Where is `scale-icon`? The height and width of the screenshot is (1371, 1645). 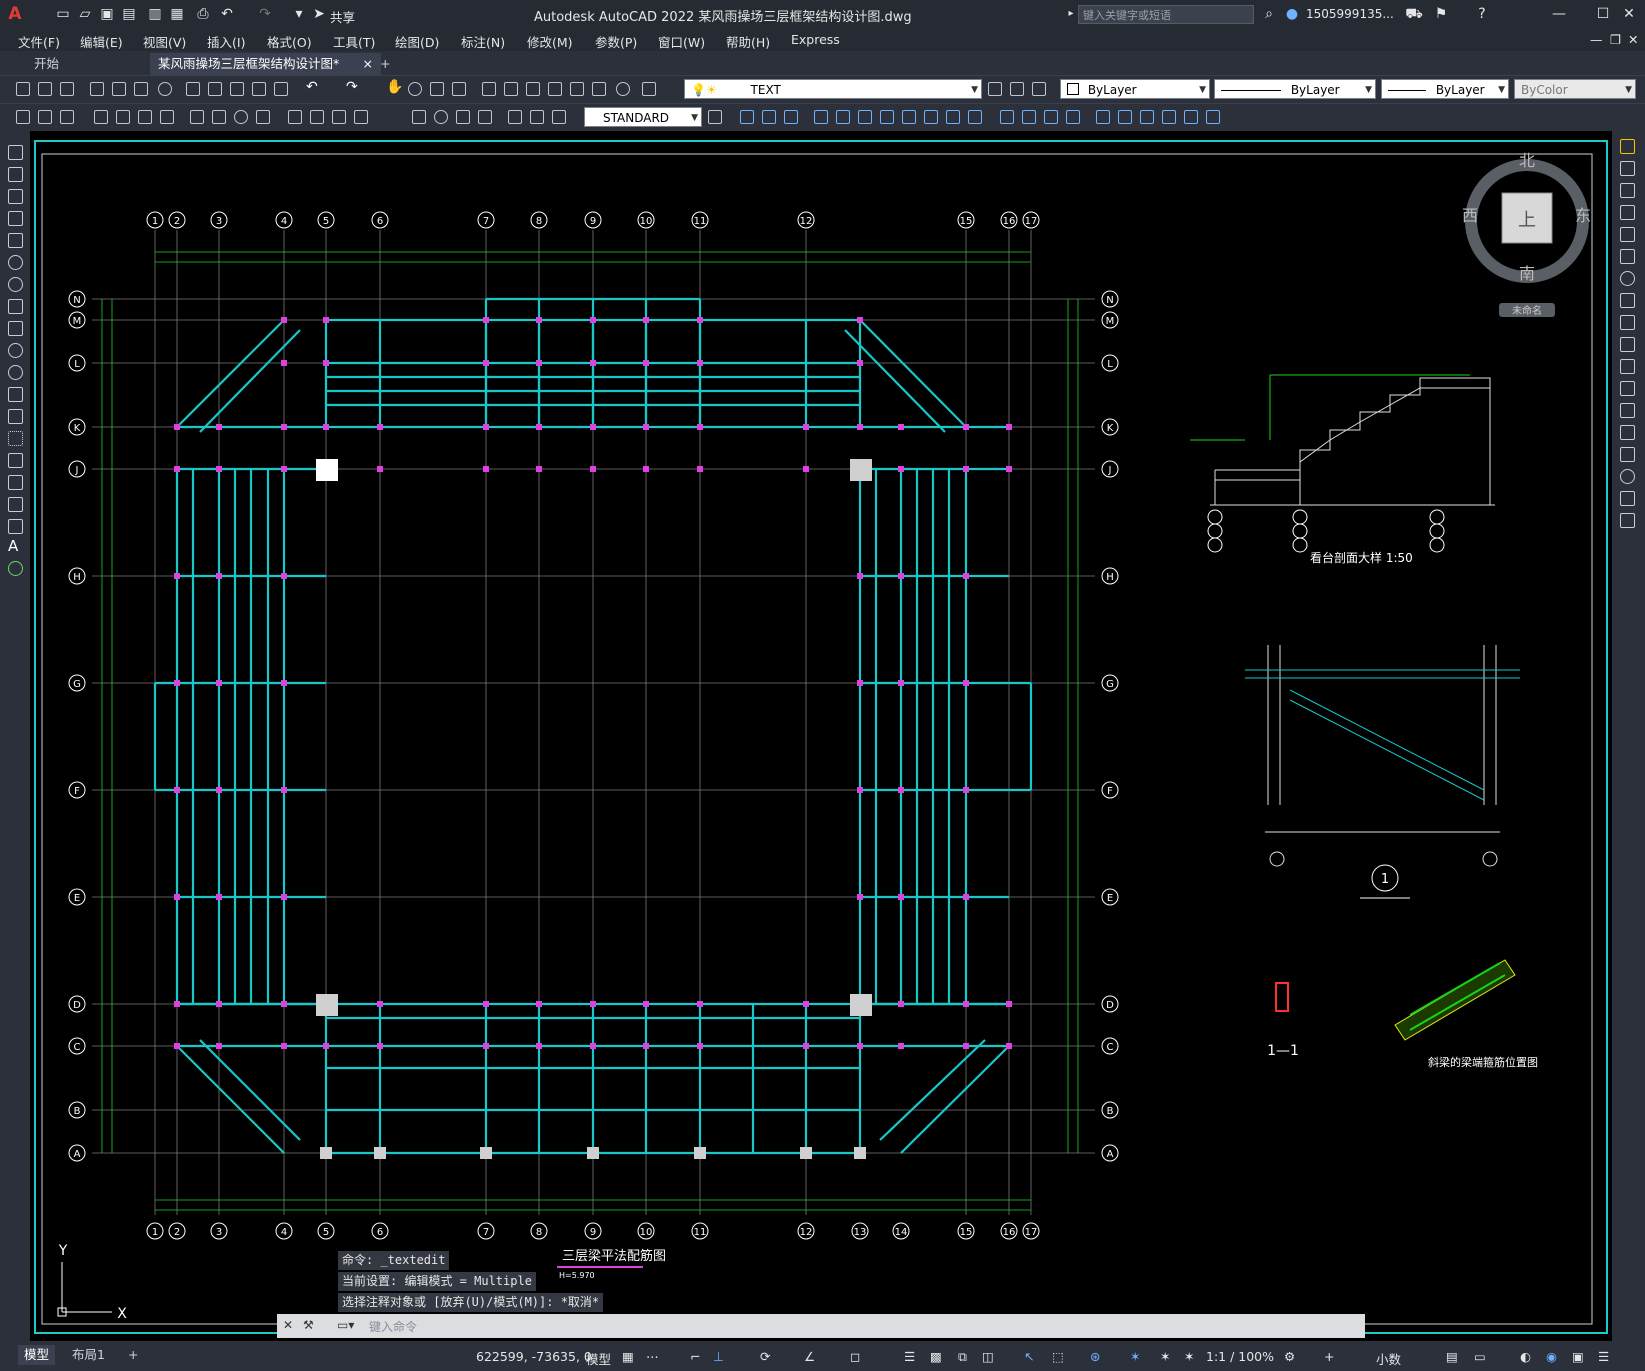 scale-icon is located at coordinates (1627, 300).